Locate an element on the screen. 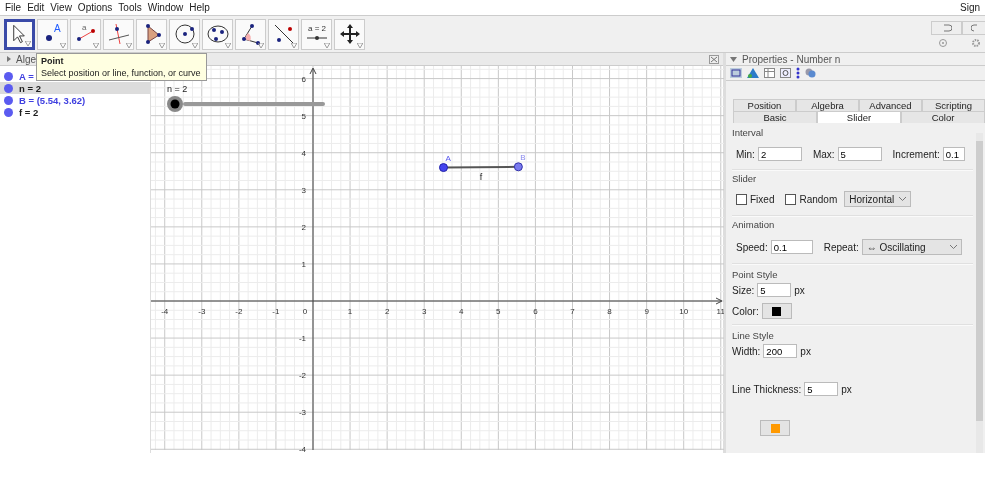 This screenshot has width=1003, height=477. tooltip-text: Select position or line, function, or curve is located at coordinates (121, 73).